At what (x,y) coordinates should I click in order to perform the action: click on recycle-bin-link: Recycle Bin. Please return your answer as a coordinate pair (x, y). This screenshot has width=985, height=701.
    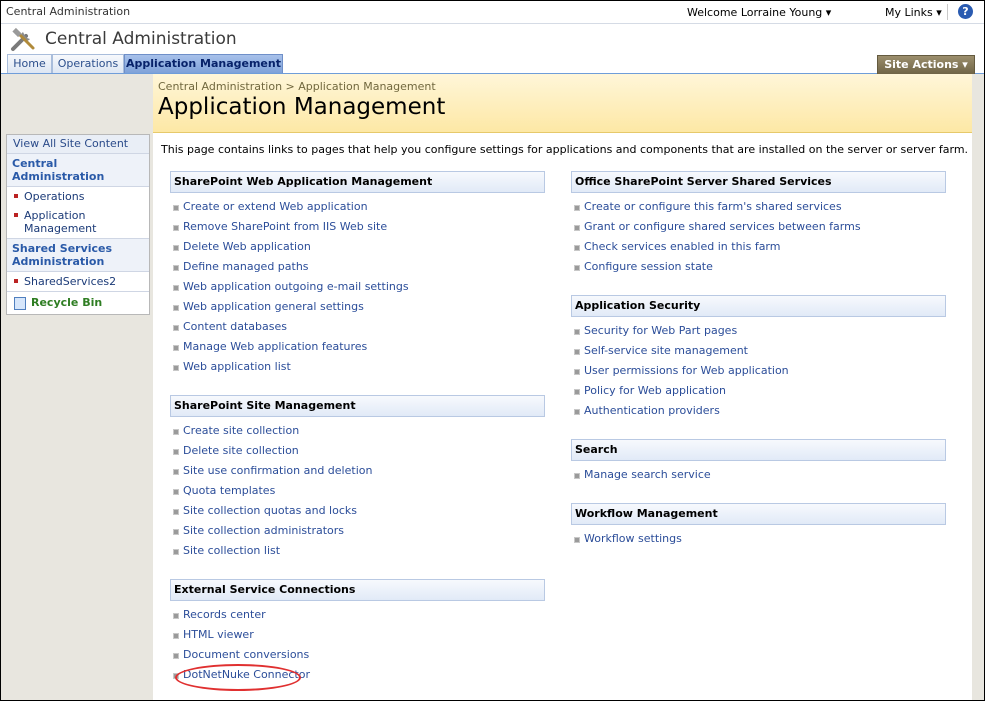
    Looking at the image, I should click on (78, 302).